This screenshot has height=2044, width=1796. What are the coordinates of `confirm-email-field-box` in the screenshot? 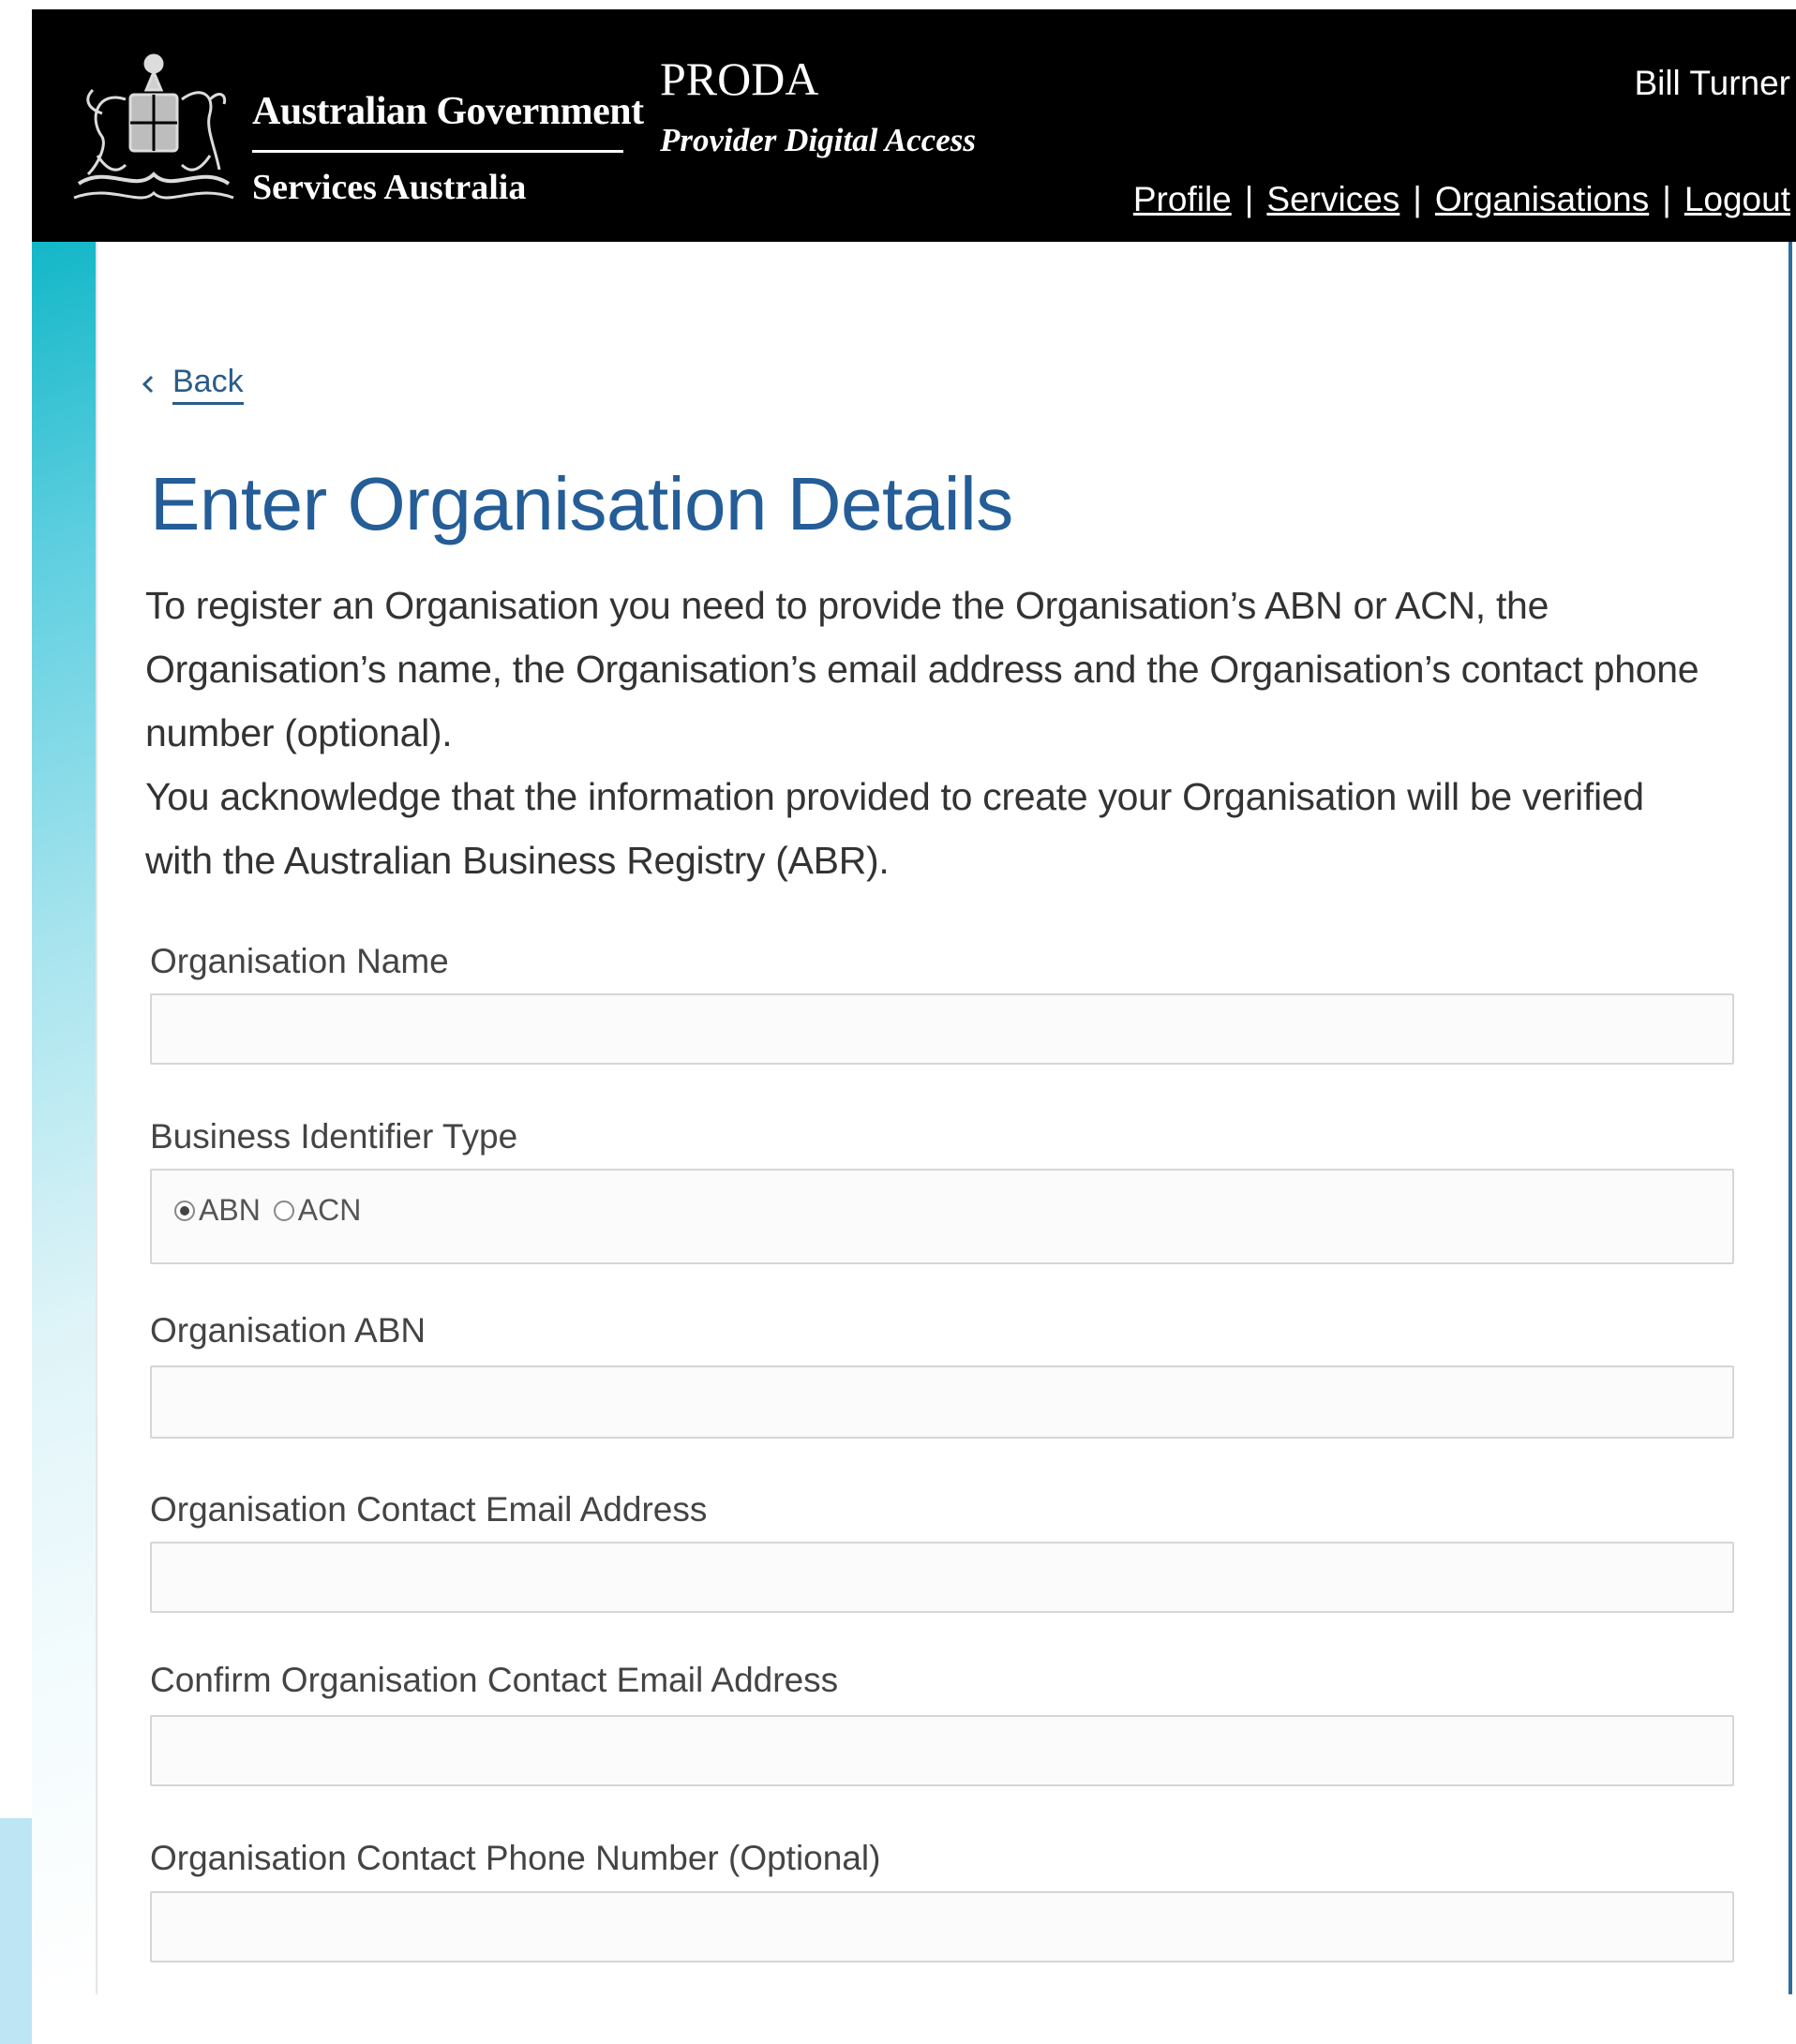 It's located at (942, 1751).